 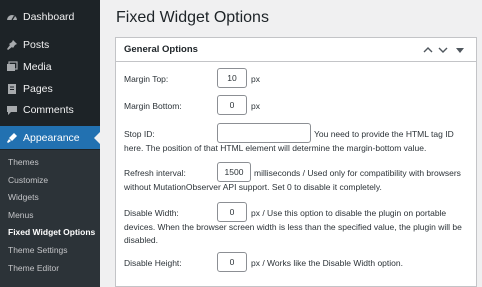 I want to click on appearance-icon, so click(x=12, y=138).